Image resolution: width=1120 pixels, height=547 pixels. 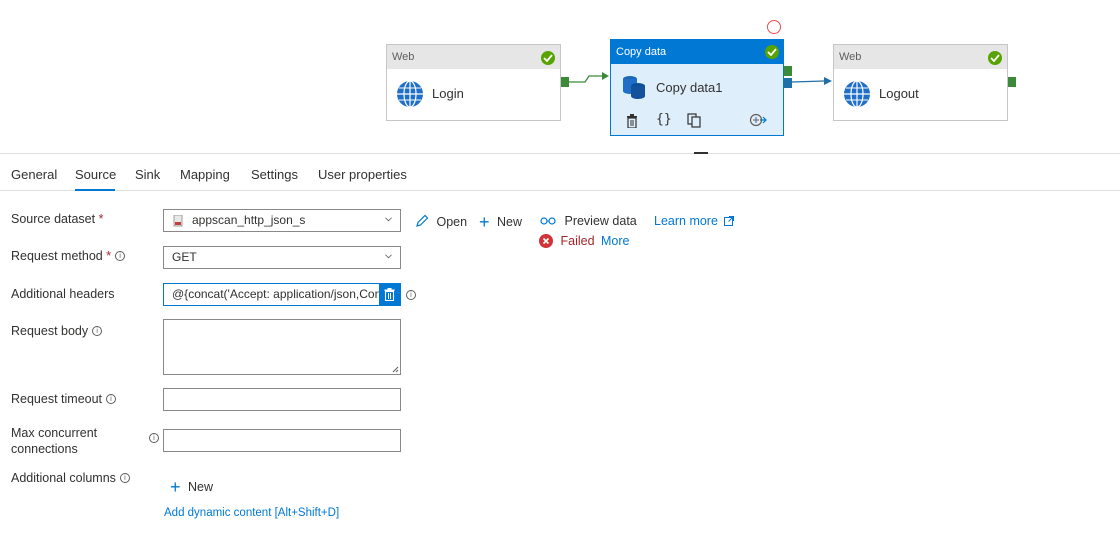 I want to click on tab-mapping: Mapping, so click(x=205, y=174).